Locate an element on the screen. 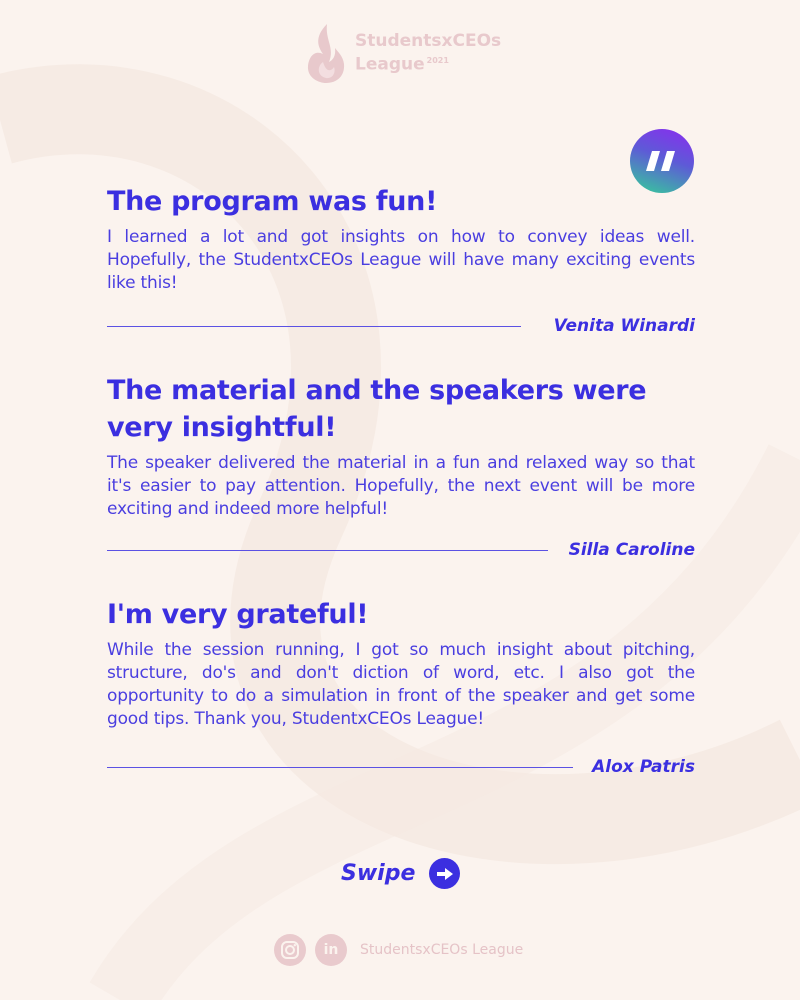  testimonial-author: Alox Patris is located at coordinates (643, 767).